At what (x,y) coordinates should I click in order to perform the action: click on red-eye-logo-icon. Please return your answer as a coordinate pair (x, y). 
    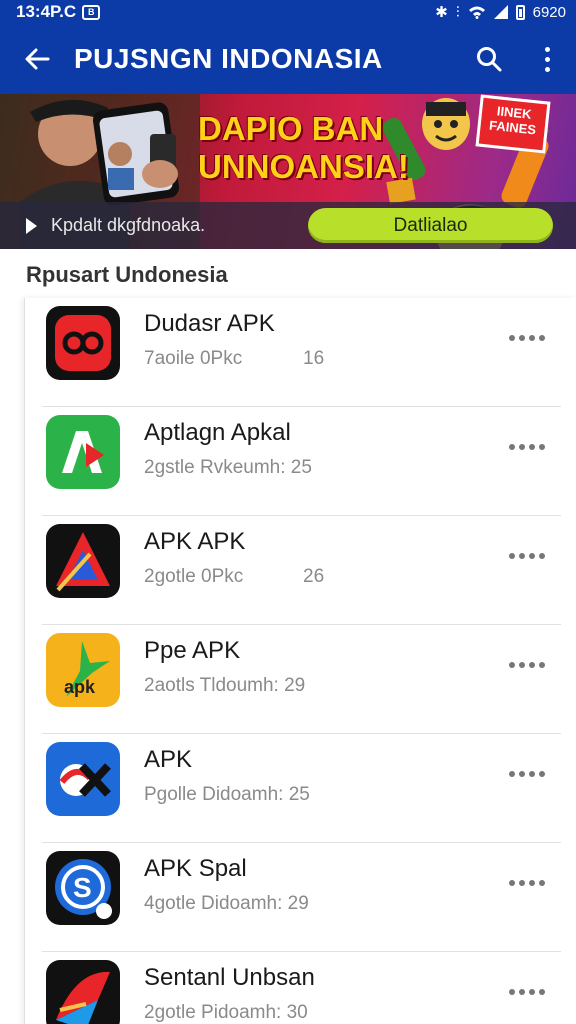
    Looking at the image, I should click on (83, 343).